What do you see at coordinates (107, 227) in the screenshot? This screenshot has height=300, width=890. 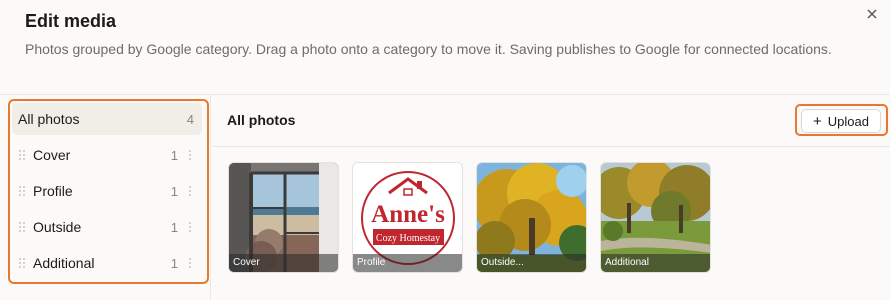 I see `sidebar-item-outside: Outside 1` at bounding box center [107, 227].